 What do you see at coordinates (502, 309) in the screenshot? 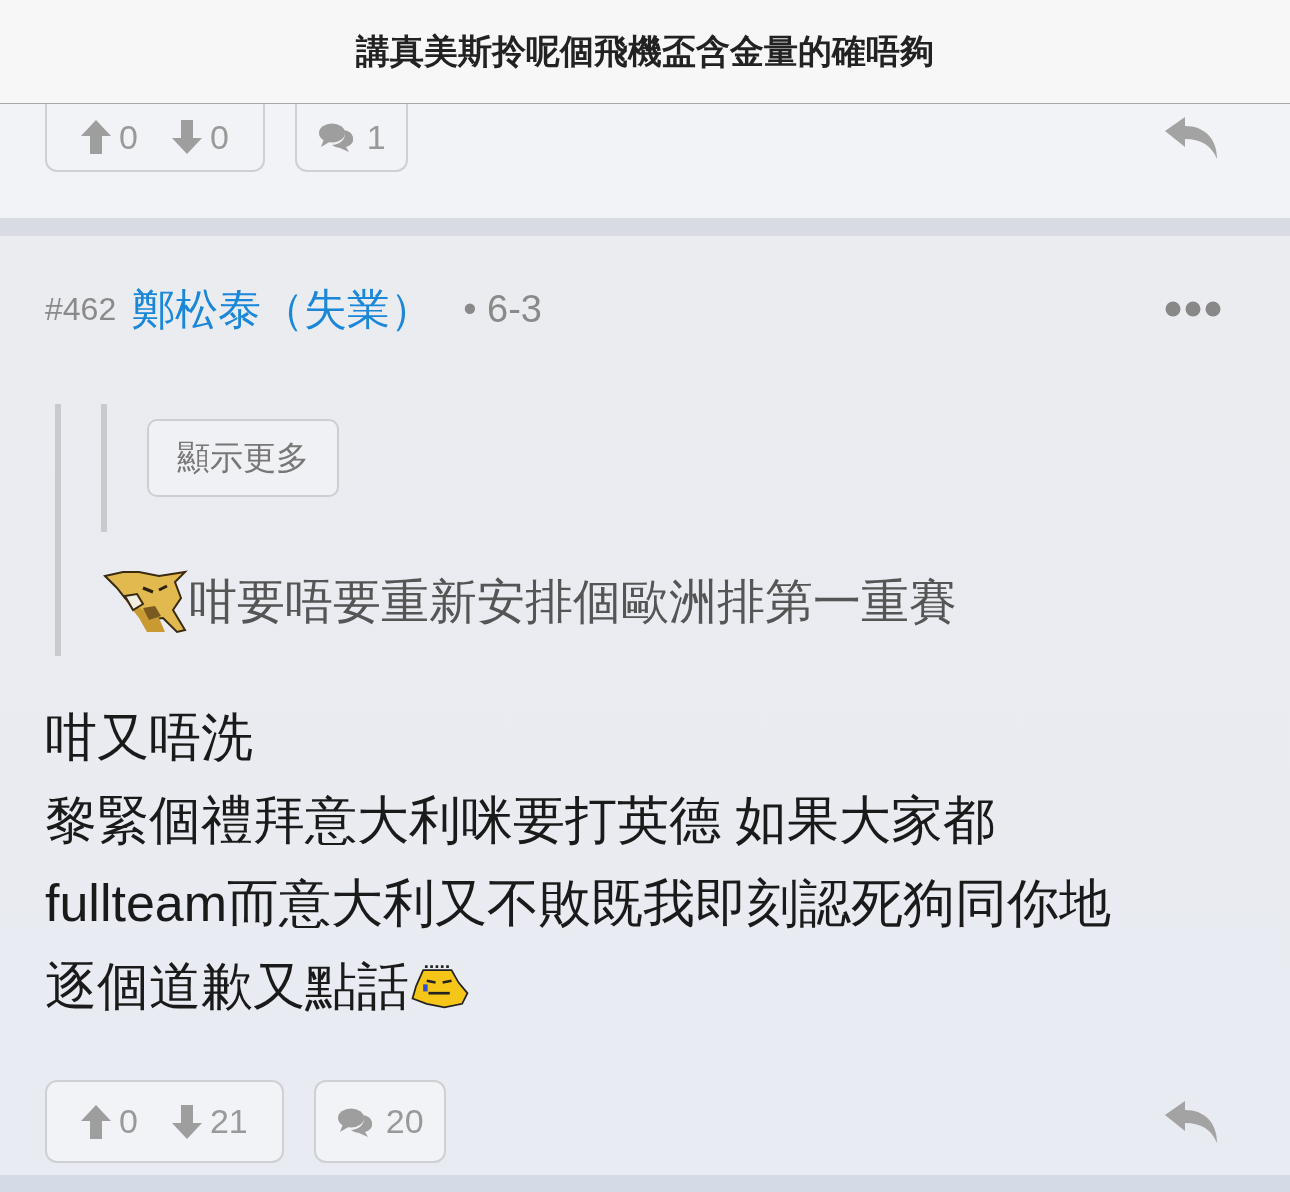
I see `post-time: • 6-3` at bounding box center [502, 309].